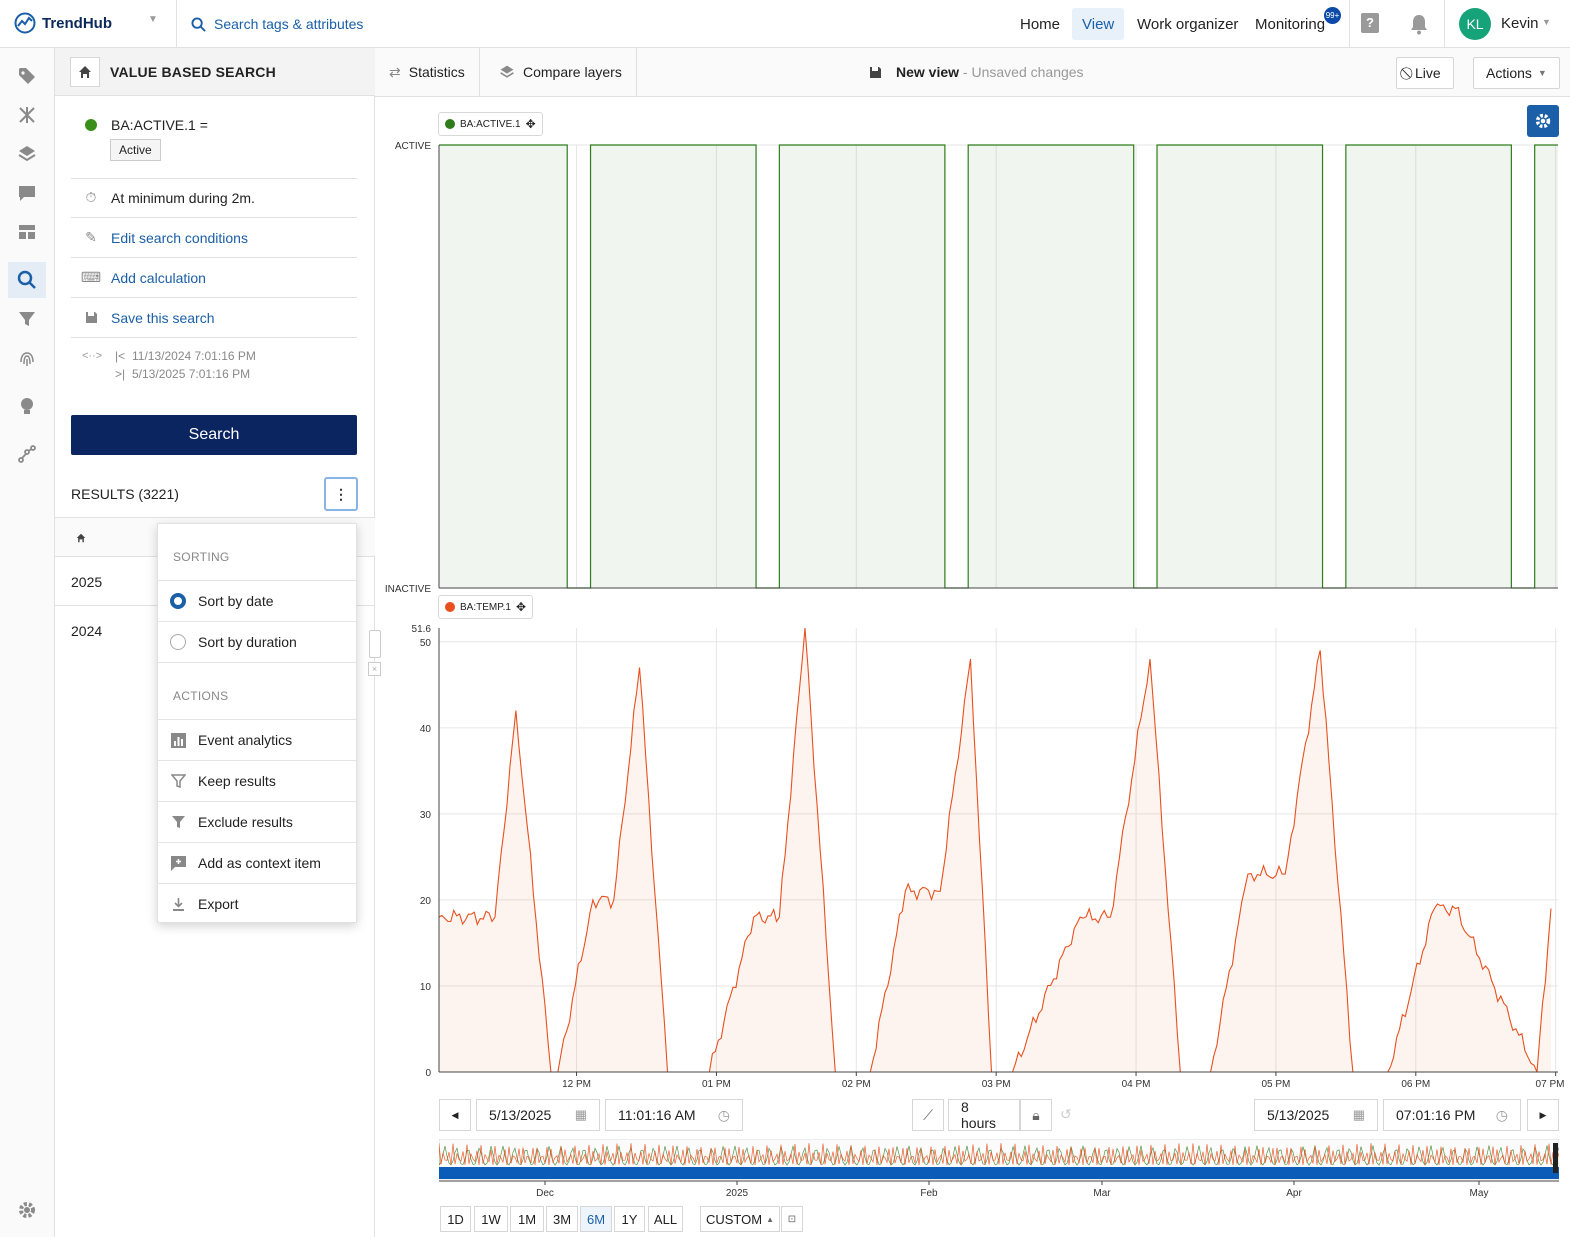  What do you see at coordinates (527, 1219) in the screenshot?
I see `range-1m: 1M` at bounding box center [527, 1219].